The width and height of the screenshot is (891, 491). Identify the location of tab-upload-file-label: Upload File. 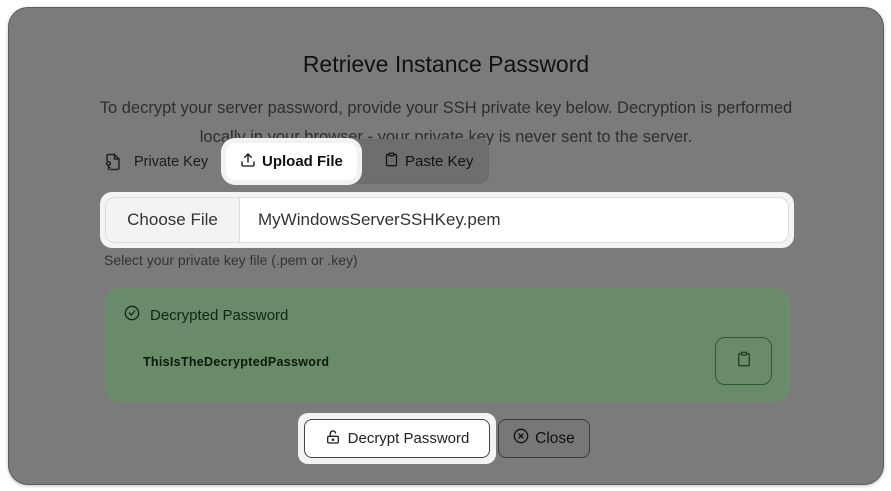
(302, 161).